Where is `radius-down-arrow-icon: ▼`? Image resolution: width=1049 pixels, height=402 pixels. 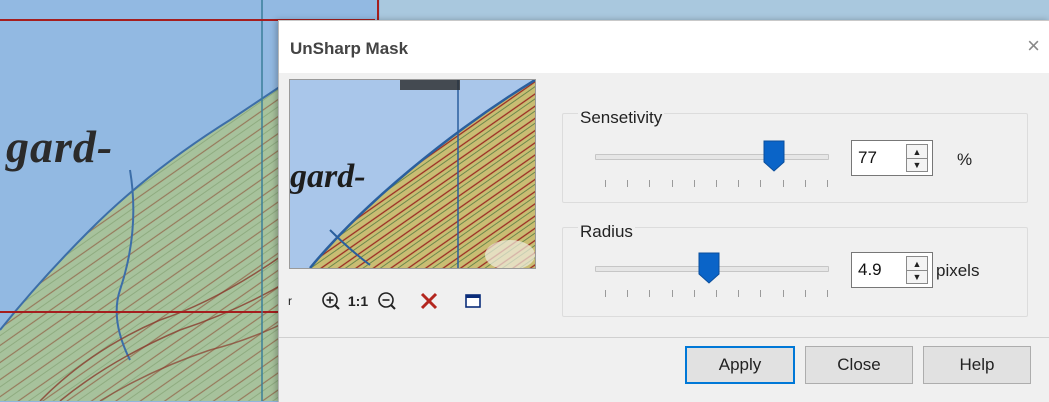
radius-down-arrow-icon: ▼ is located at coordinates (917, 276).